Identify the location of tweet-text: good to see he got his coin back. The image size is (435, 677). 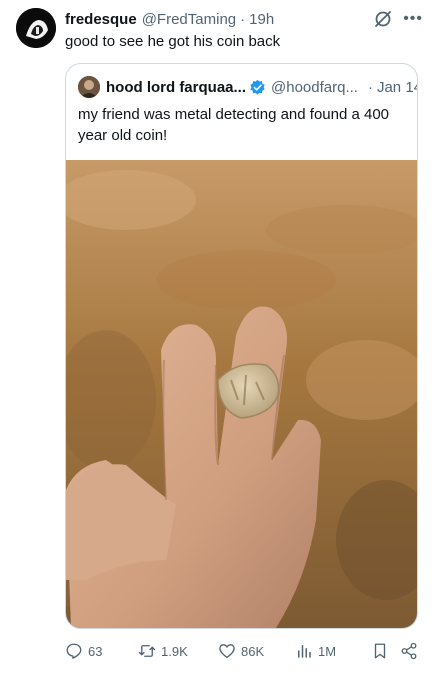
(173, 41).